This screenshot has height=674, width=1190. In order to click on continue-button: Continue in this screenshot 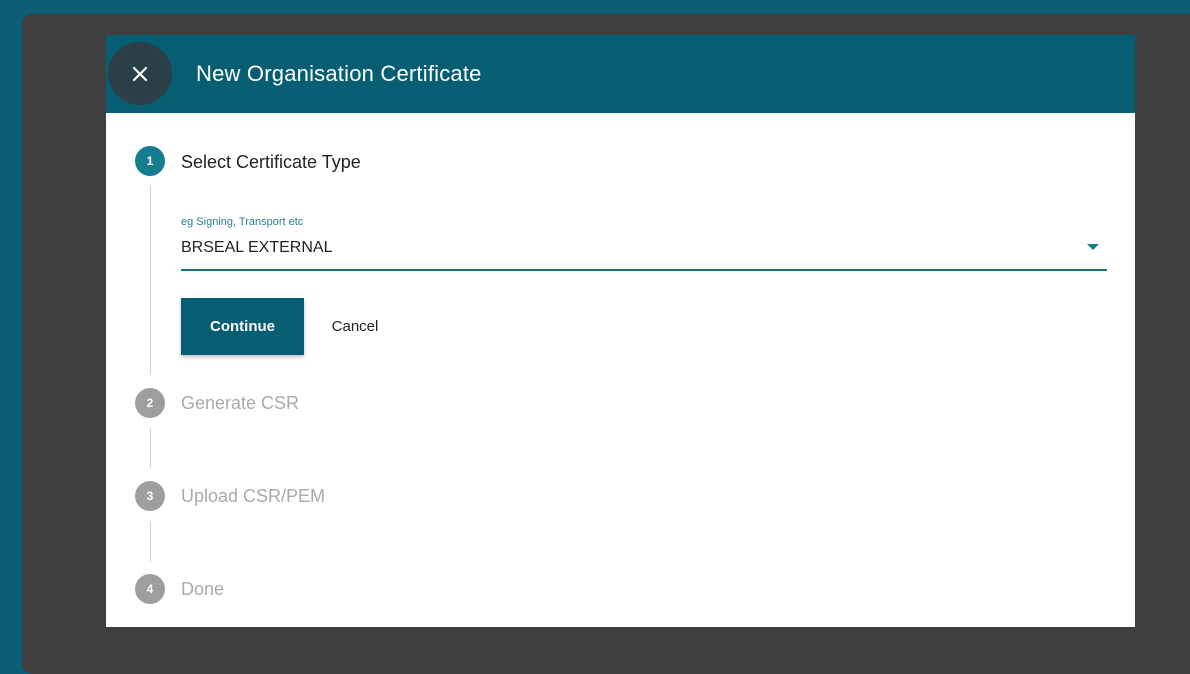, I will do `click(242, 326)`.